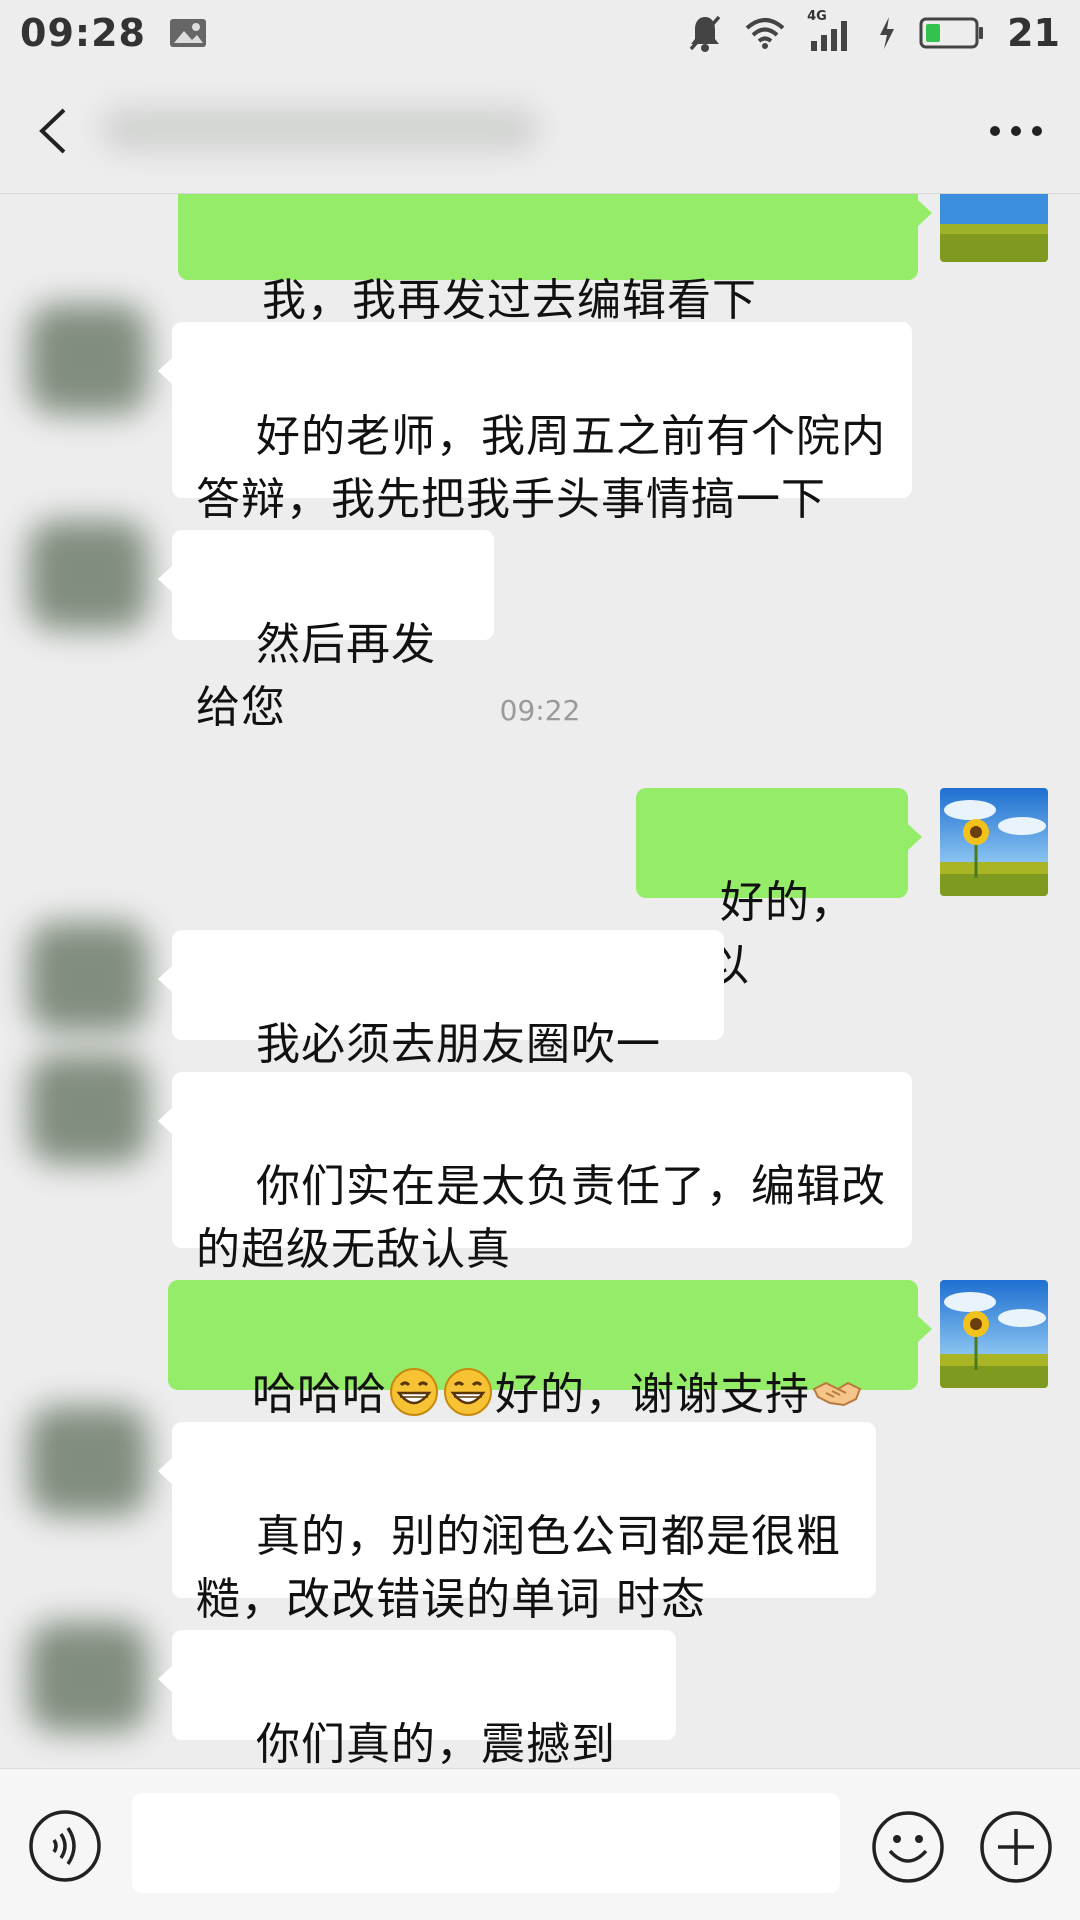  I want to click on chat-header, so click(540, 130).